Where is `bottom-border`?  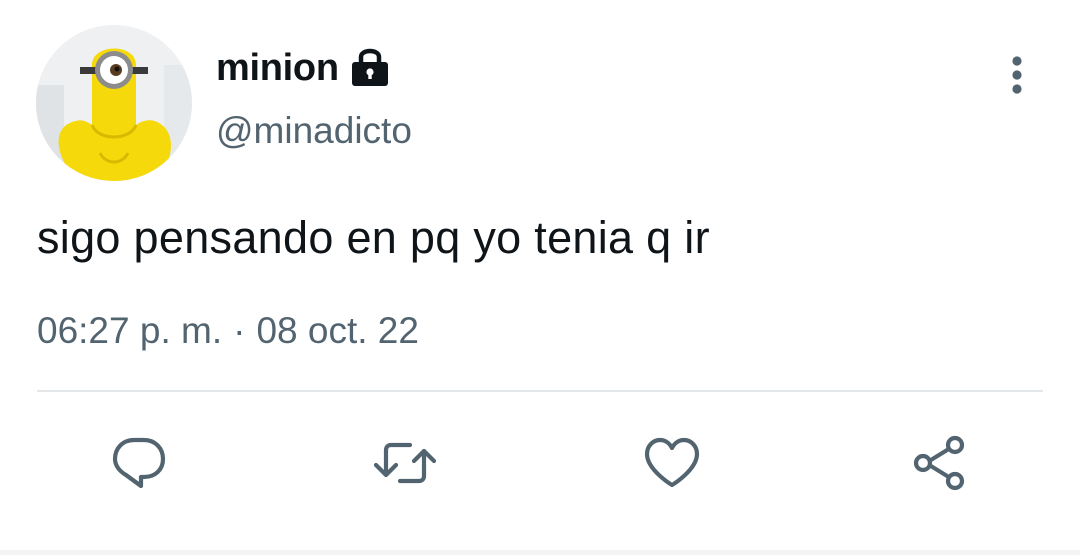
bottom-border is located at coordinates (540, 552).